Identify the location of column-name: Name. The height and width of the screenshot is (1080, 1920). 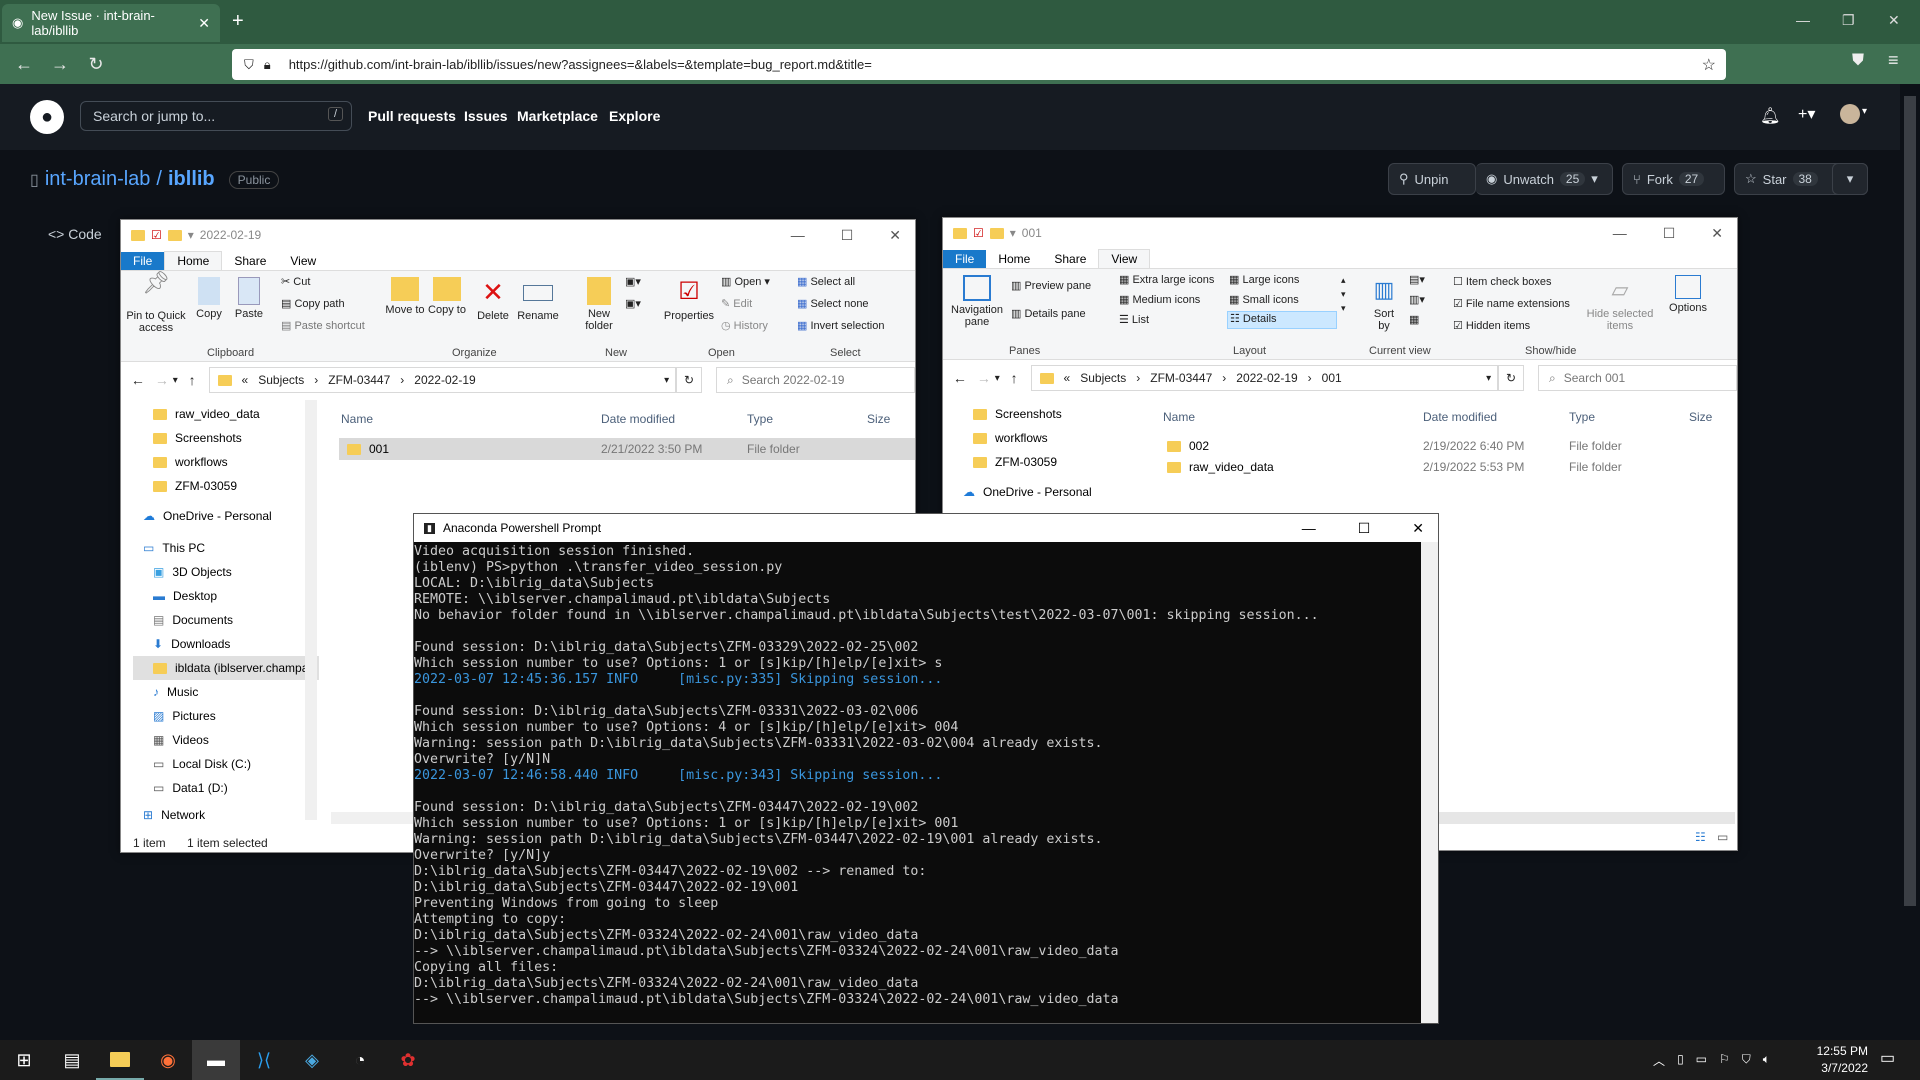
(1179, 417).